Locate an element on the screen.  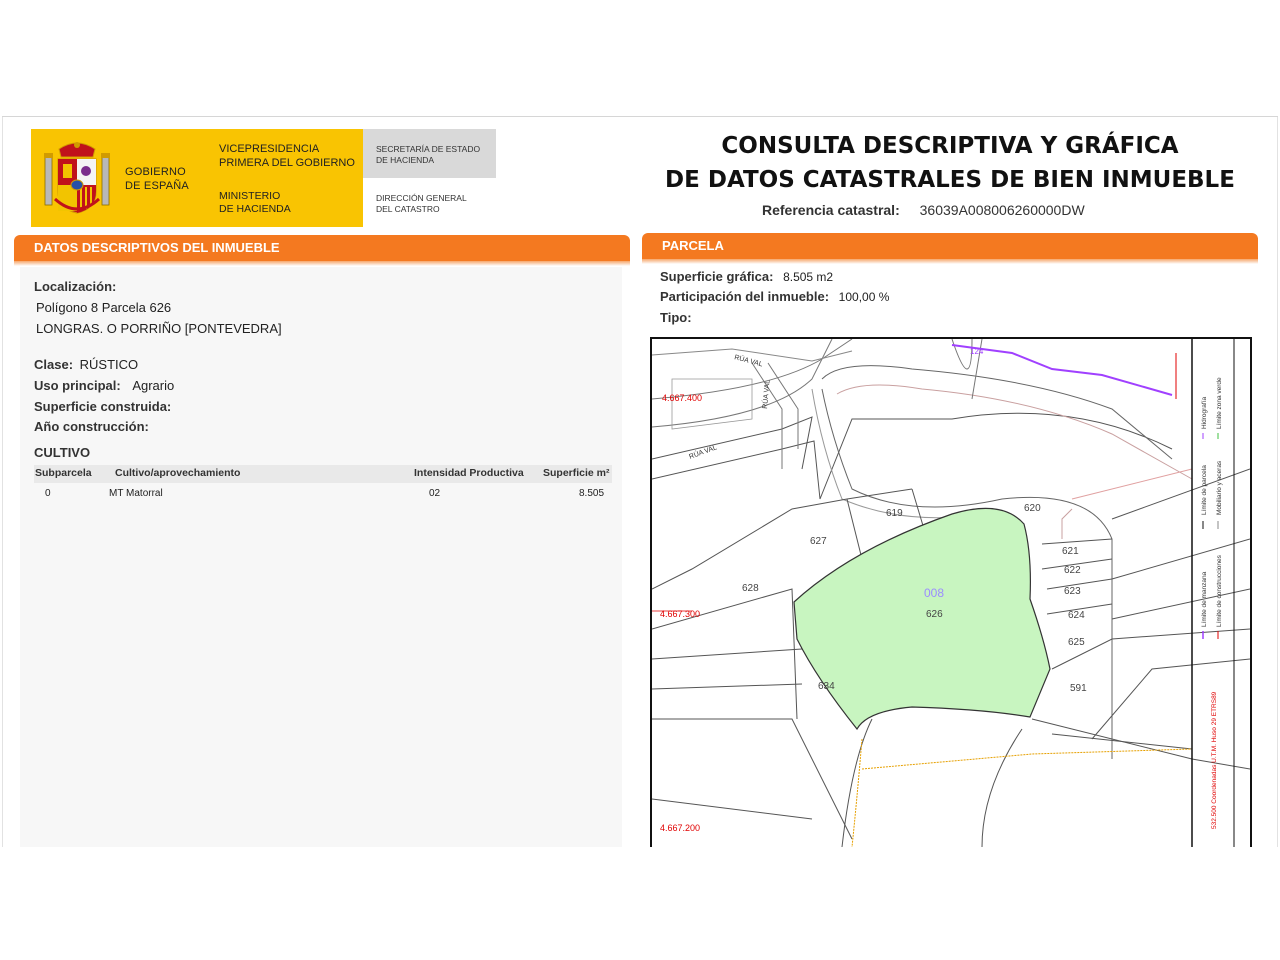
col-intensidad: Intensidad Productiva is located at coordinates (469, 473).